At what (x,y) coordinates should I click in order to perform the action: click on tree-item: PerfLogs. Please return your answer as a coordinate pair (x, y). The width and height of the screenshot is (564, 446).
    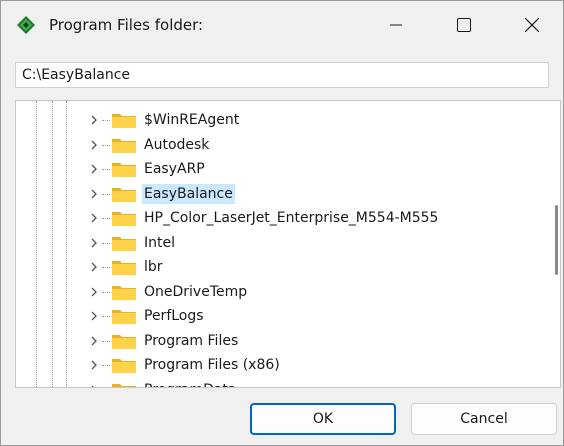
    Looking at the image, I should click on (276, 316).